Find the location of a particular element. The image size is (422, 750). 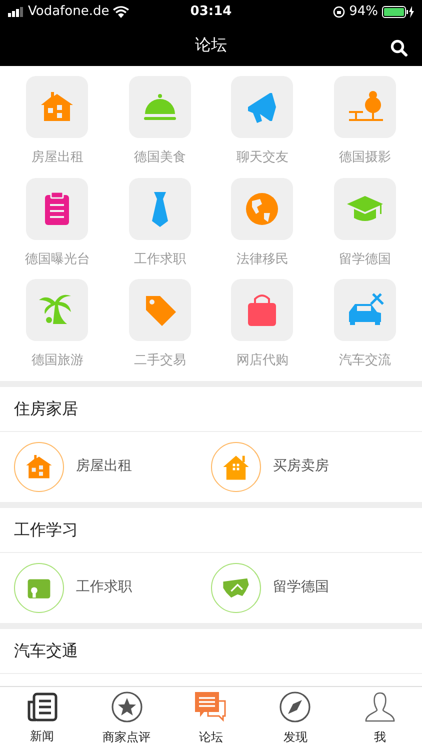

status-time: 03:14 is located at coordinates (211, 12).